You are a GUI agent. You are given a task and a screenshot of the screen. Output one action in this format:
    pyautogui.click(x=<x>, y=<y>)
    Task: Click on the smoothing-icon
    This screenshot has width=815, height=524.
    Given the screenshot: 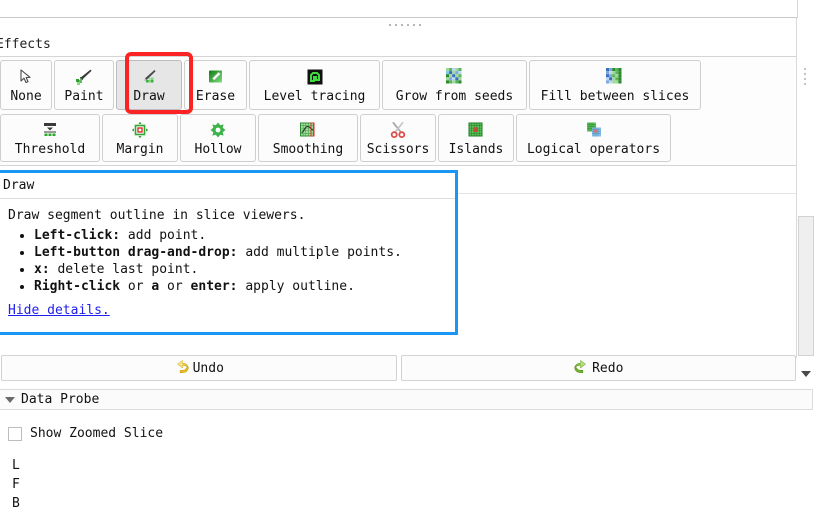 What is the action you would take?
    pyautogui.click(x=308, y=130)
    